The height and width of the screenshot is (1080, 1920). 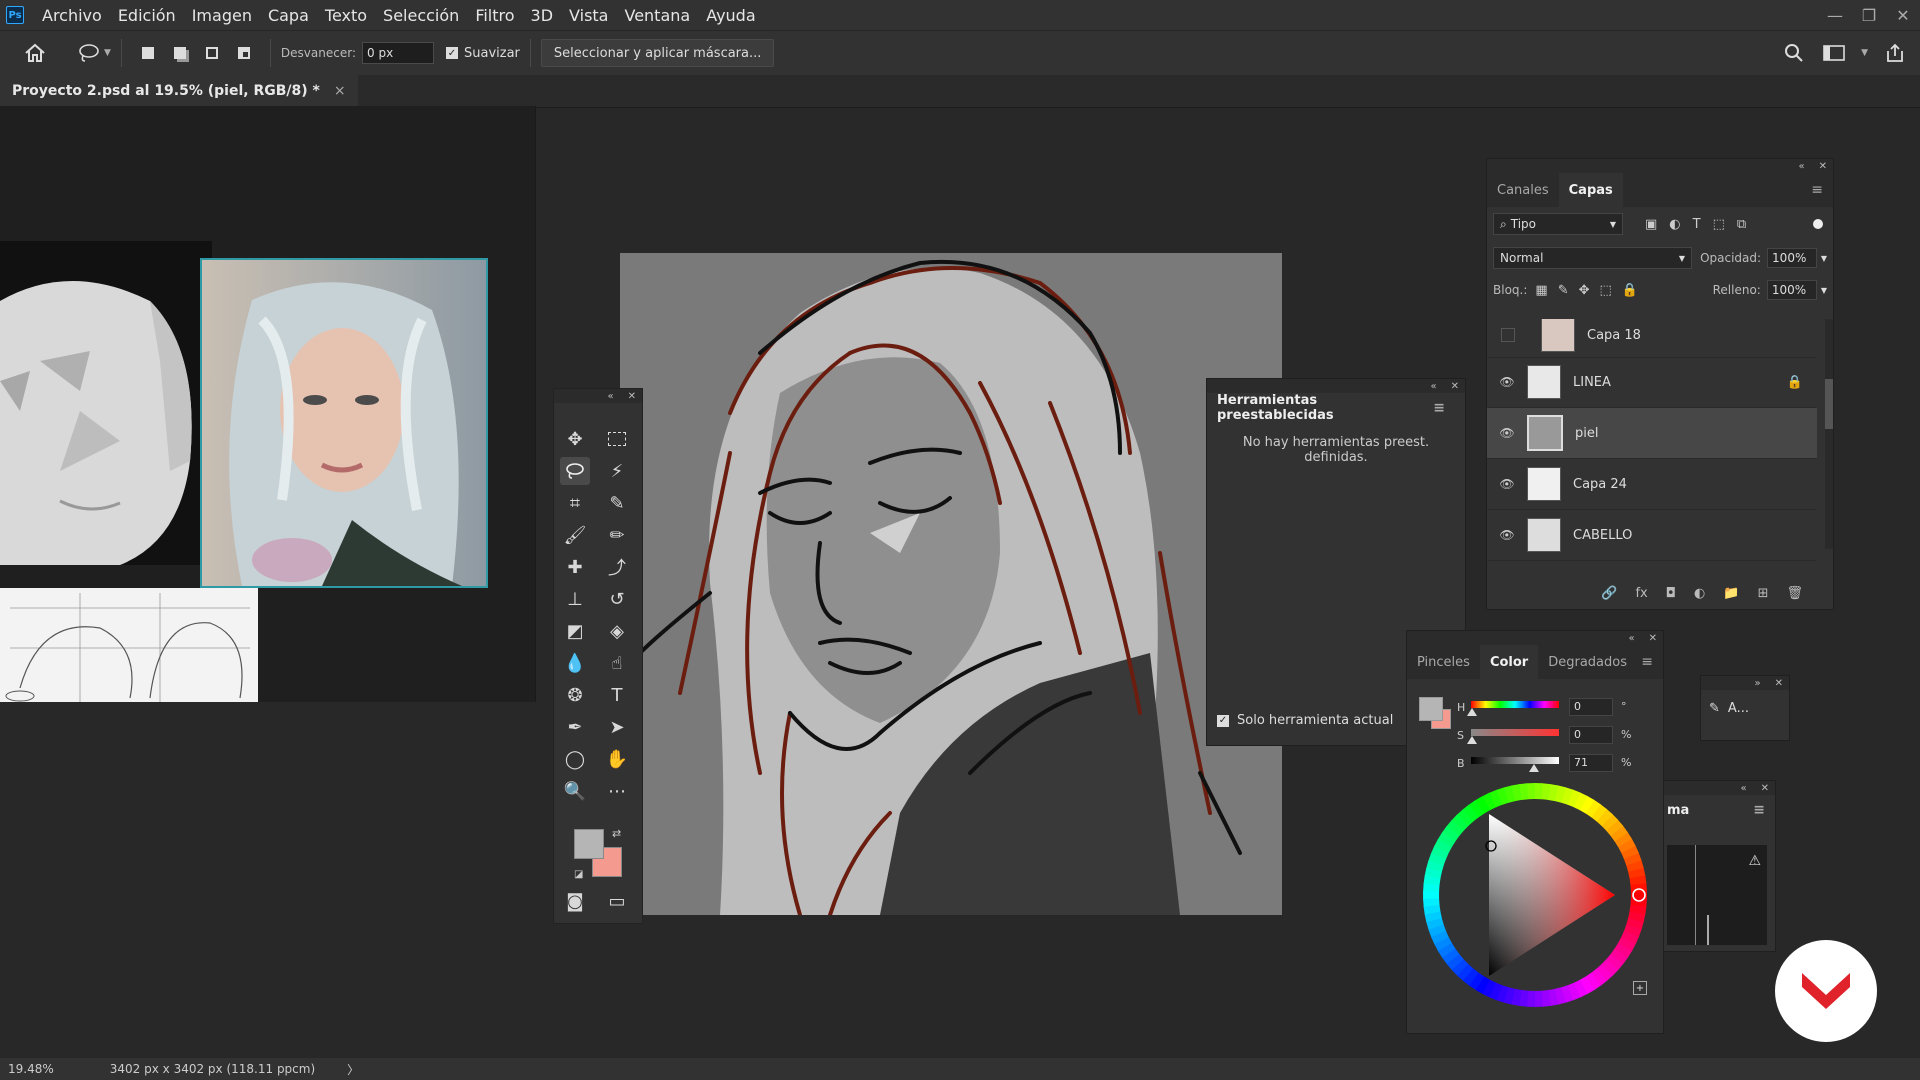 I want to click on blend-mode-dropdown: Normal ▼, so click(x=1593, y=258).